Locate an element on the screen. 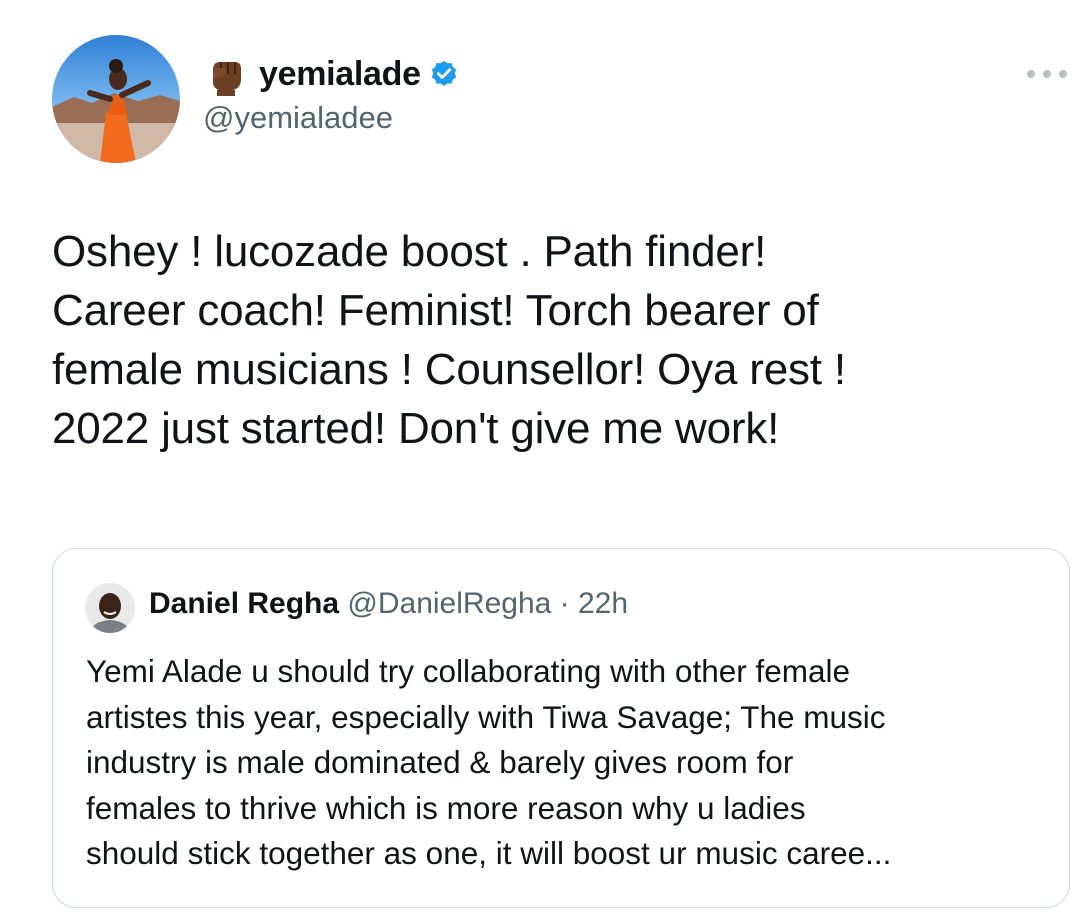  more-options-icon is located at coordinates (1047, 74).